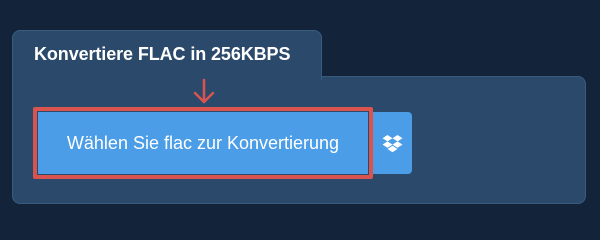  I want to click on dropbox-icon, so click(392, 144).